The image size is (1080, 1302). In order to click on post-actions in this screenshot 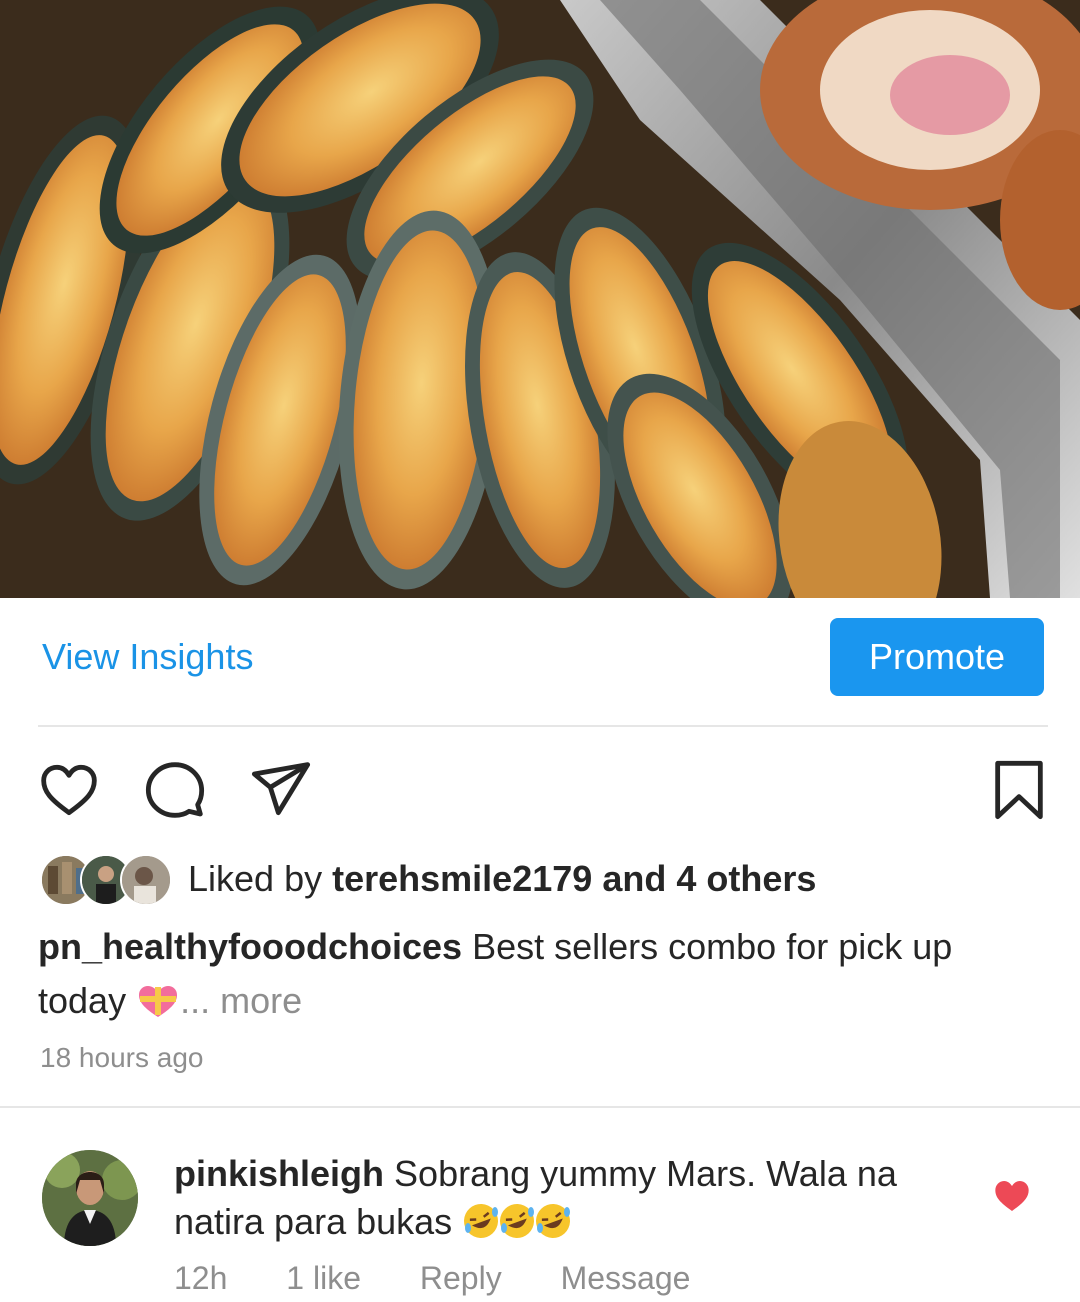, I will do `click(540, 790)`.